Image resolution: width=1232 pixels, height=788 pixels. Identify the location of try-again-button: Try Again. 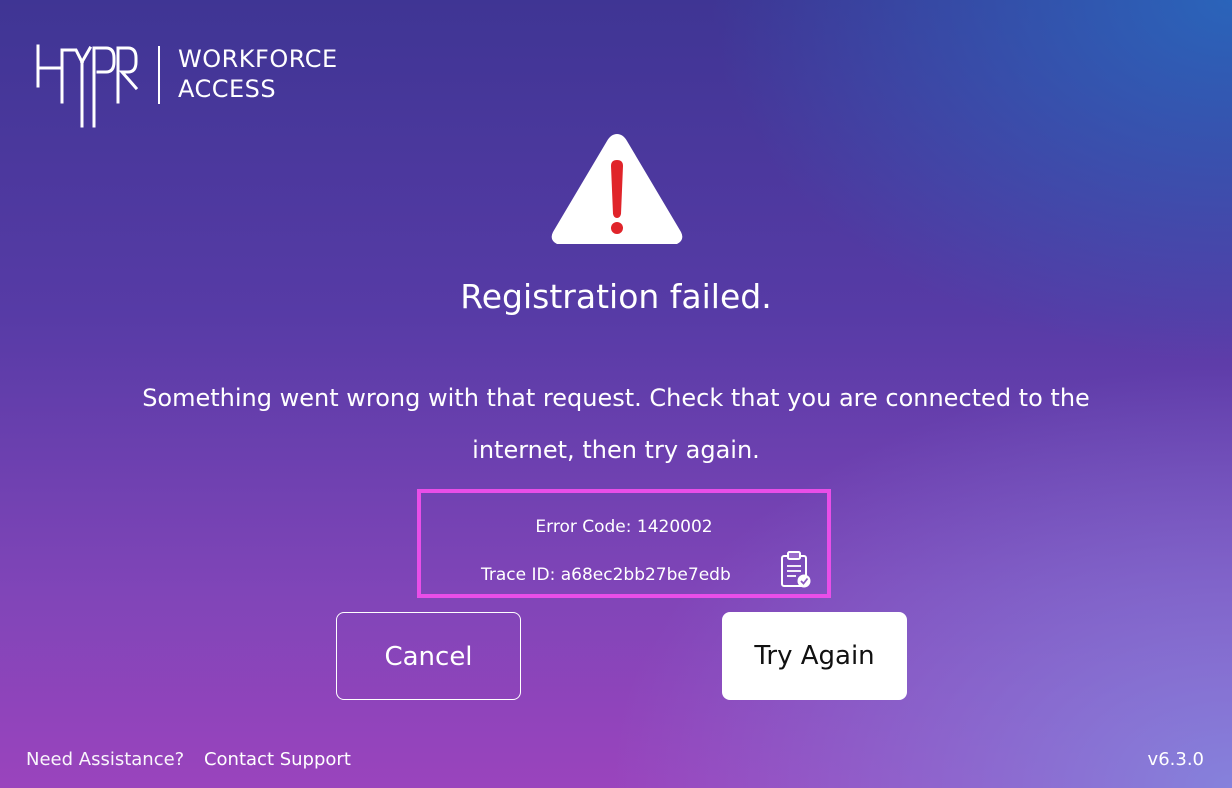
(814, 656).